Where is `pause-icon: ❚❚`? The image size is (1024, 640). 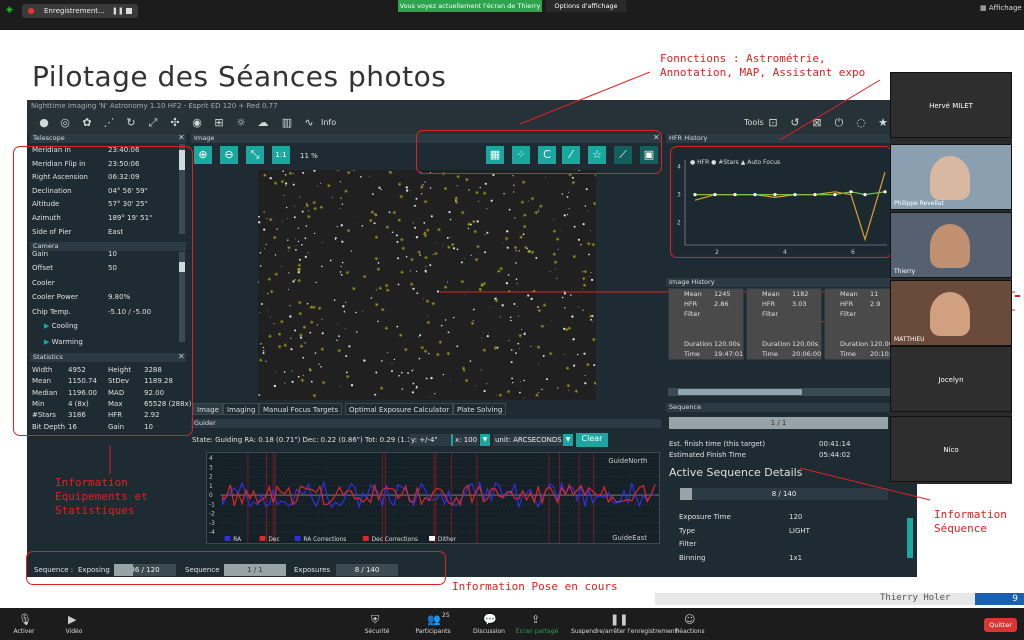
pause-icon: ❚❚ is located at coordinates (118, 11).